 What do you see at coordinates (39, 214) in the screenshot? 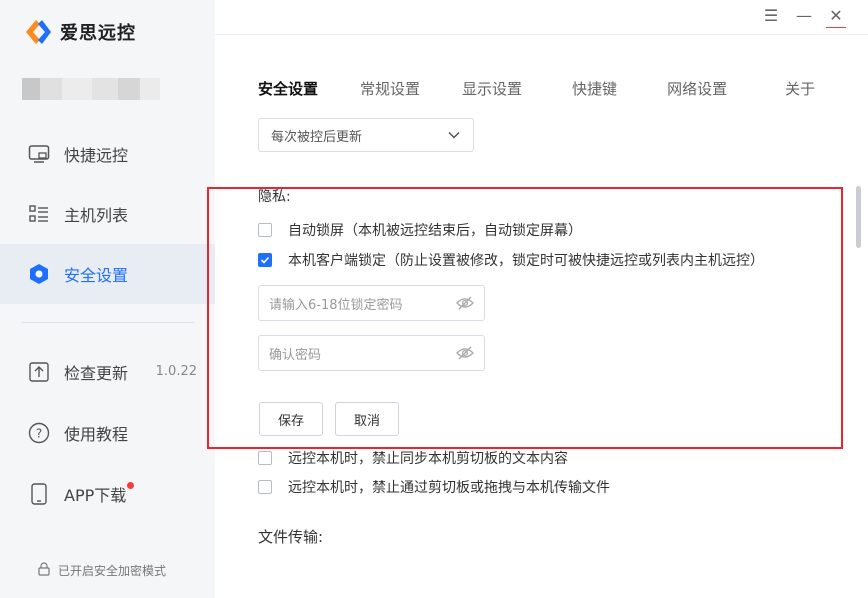
I see `host-list-icon` at bounding box center [39, 214].